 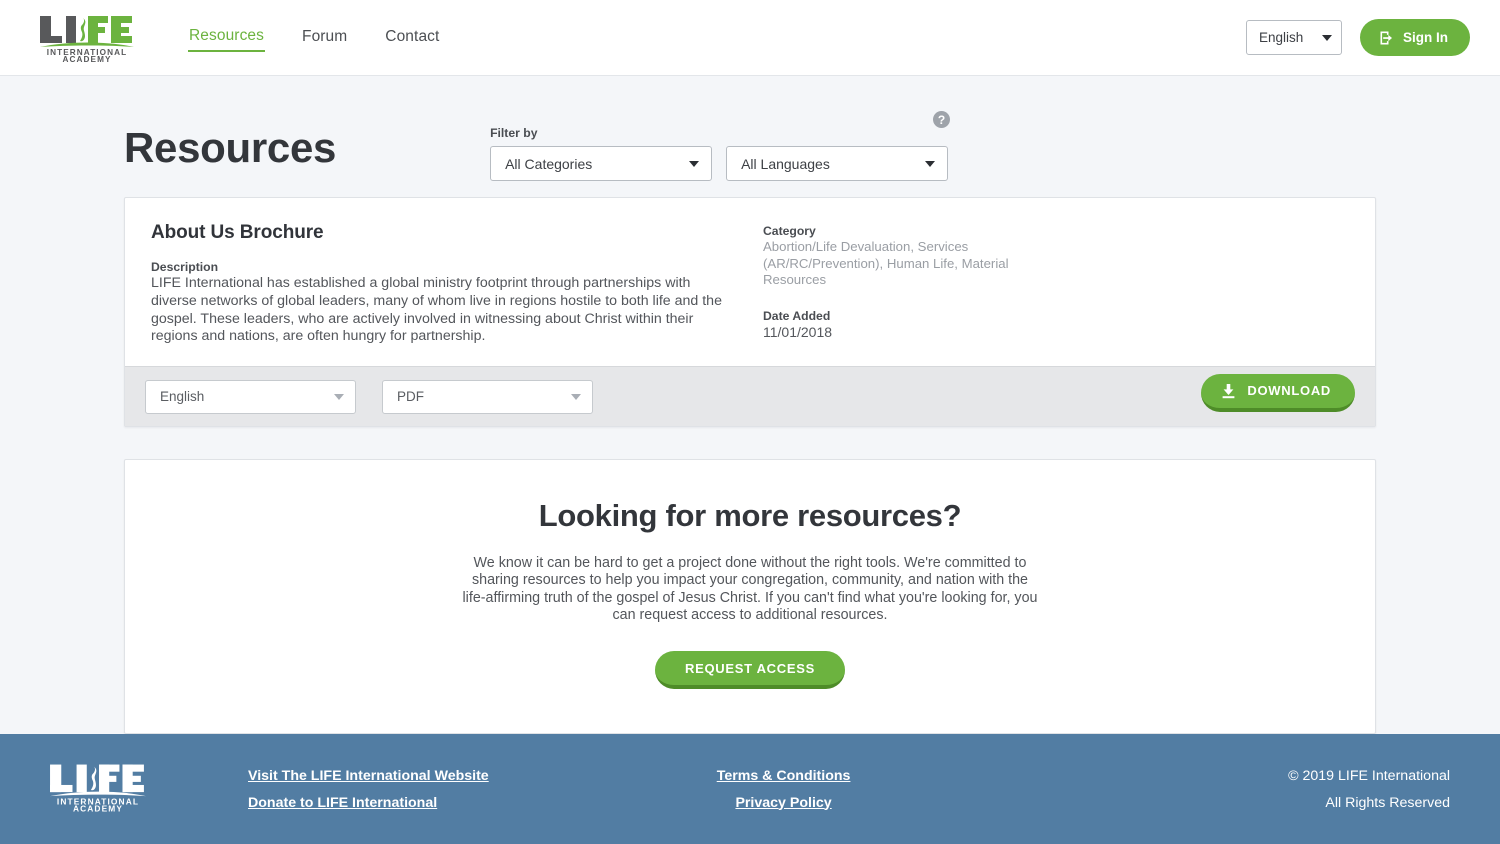 What do you see at coordinates (324, 38) in the screenshot?
I see `nav-item-forum: Forum` at bounding box center [324, 38].